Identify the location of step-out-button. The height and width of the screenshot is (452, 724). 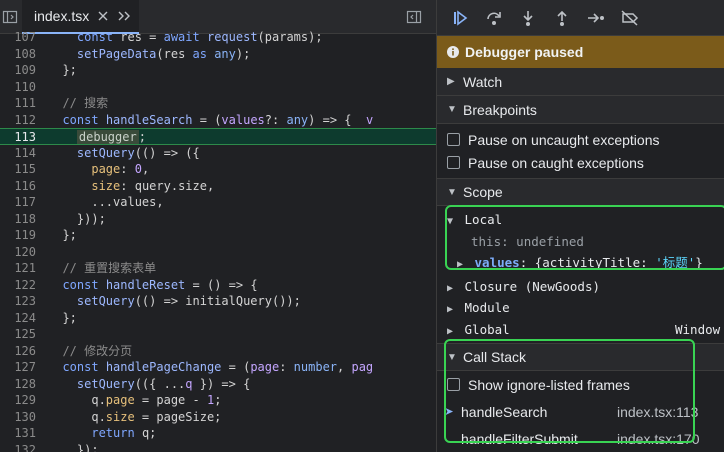
(562, 18).